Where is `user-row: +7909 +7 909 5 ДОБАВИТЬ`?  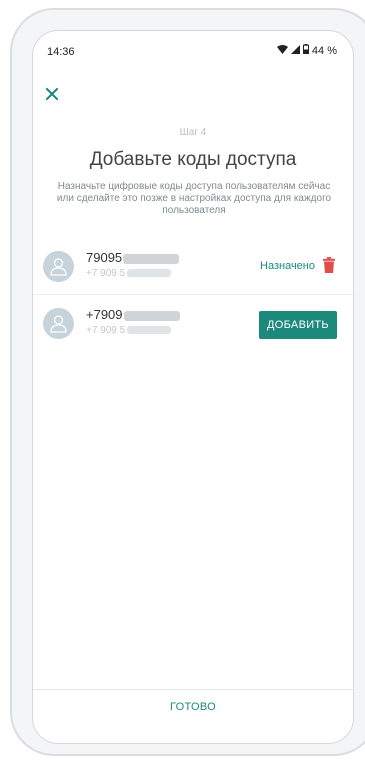
user-row: +7909 +7 909 5 ДОБАВИТЬ is located at coordinates (193, 323).